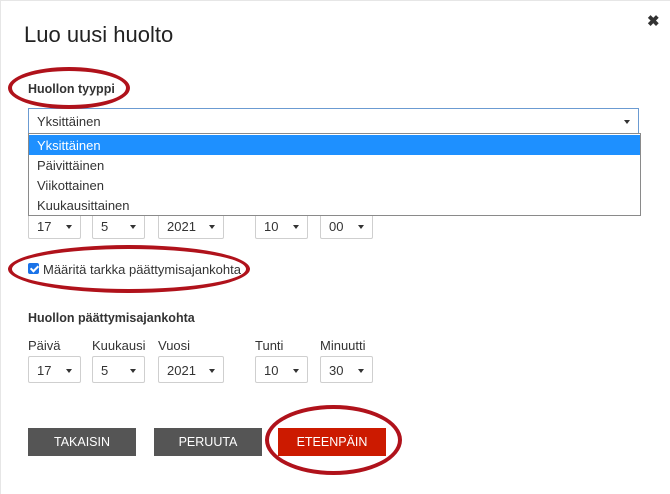  What do you see at coordinates (335, 0) in the screenshot?
I see `dialog-top-border` at bounding box center [335, 0].